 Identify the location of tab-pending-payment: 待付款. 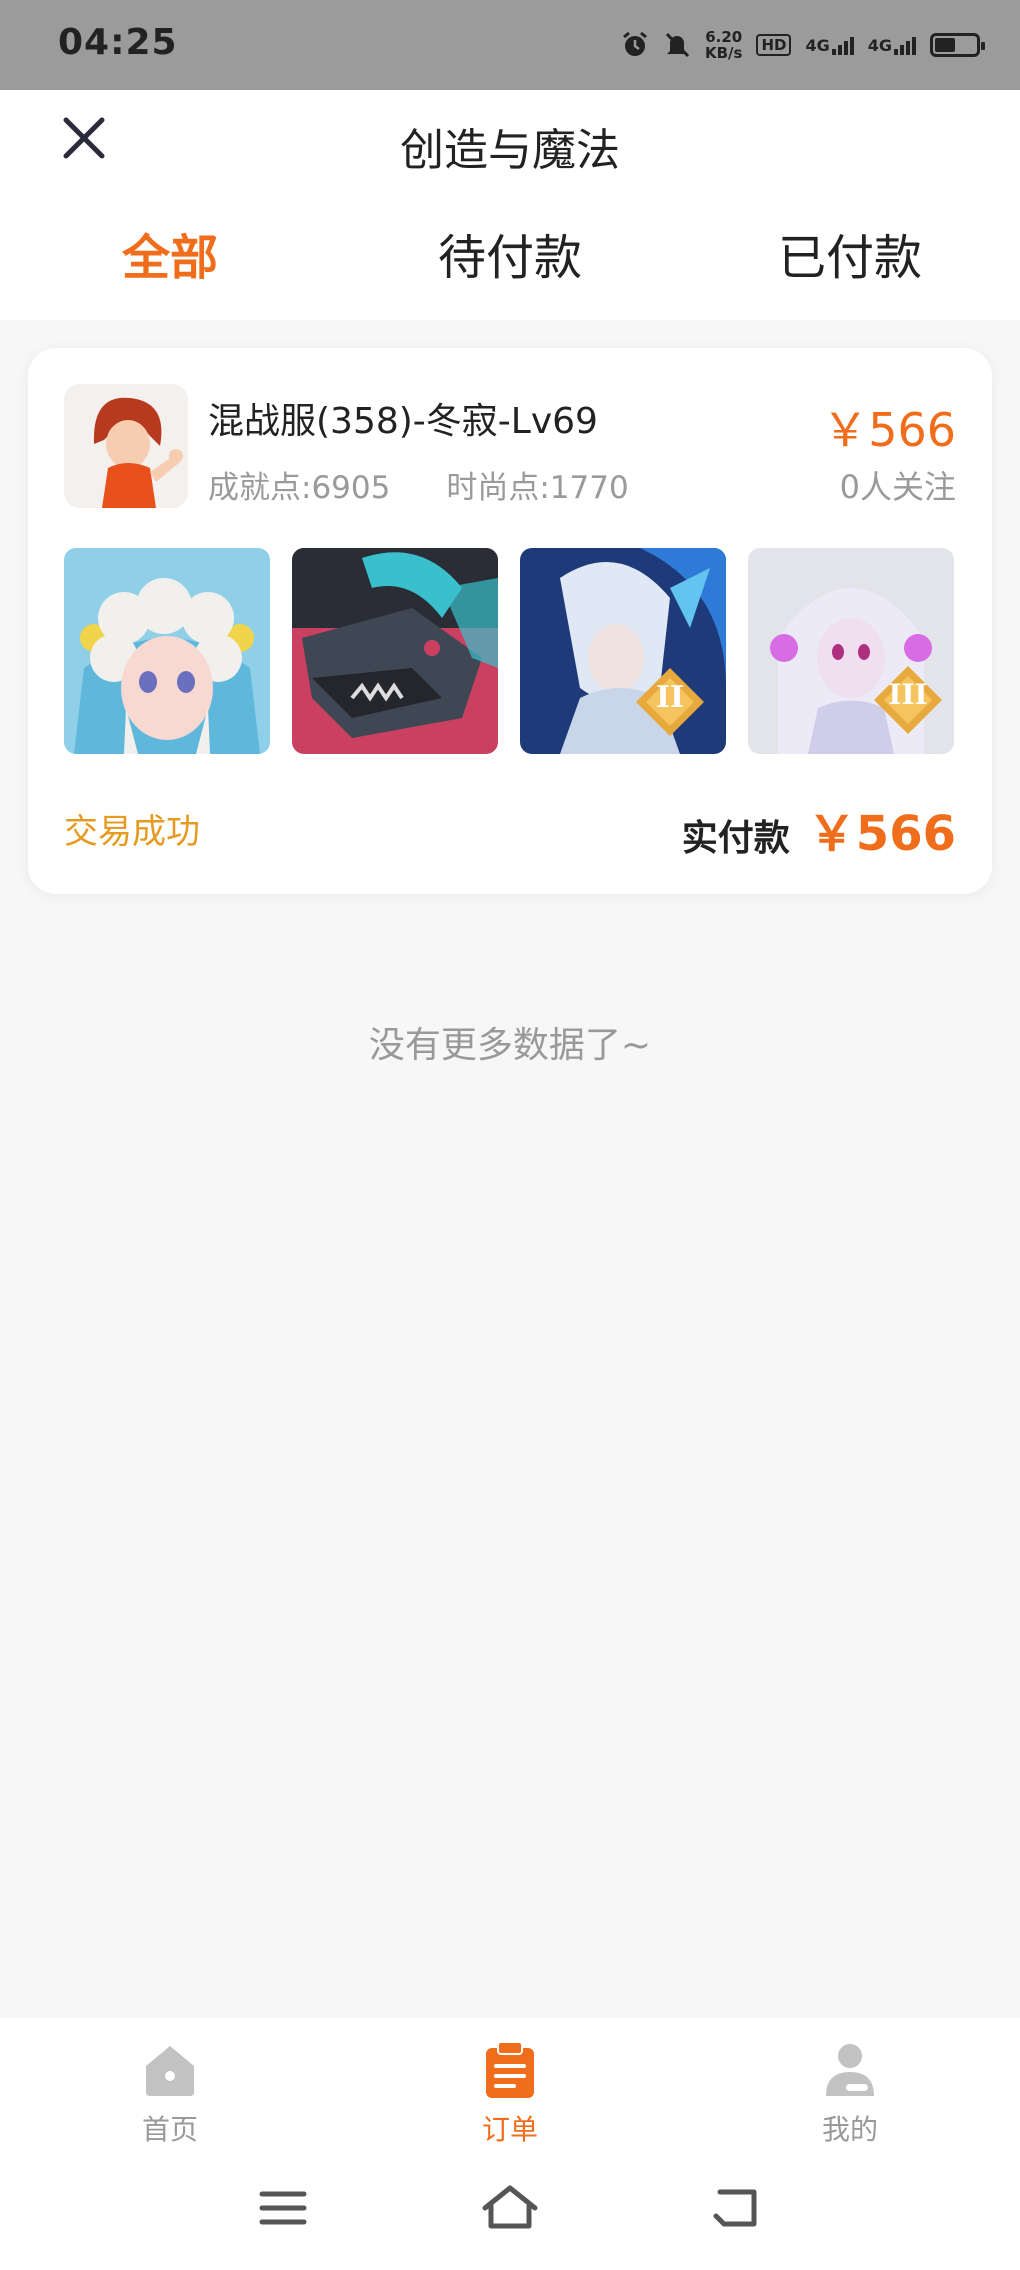
(510, 253).